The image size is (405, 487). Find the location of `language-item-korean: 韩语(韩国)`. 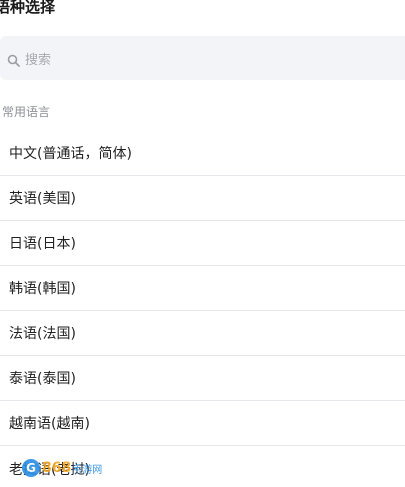

language-item-korean: 韩语(韩国) is located at coordinates (202, 288).